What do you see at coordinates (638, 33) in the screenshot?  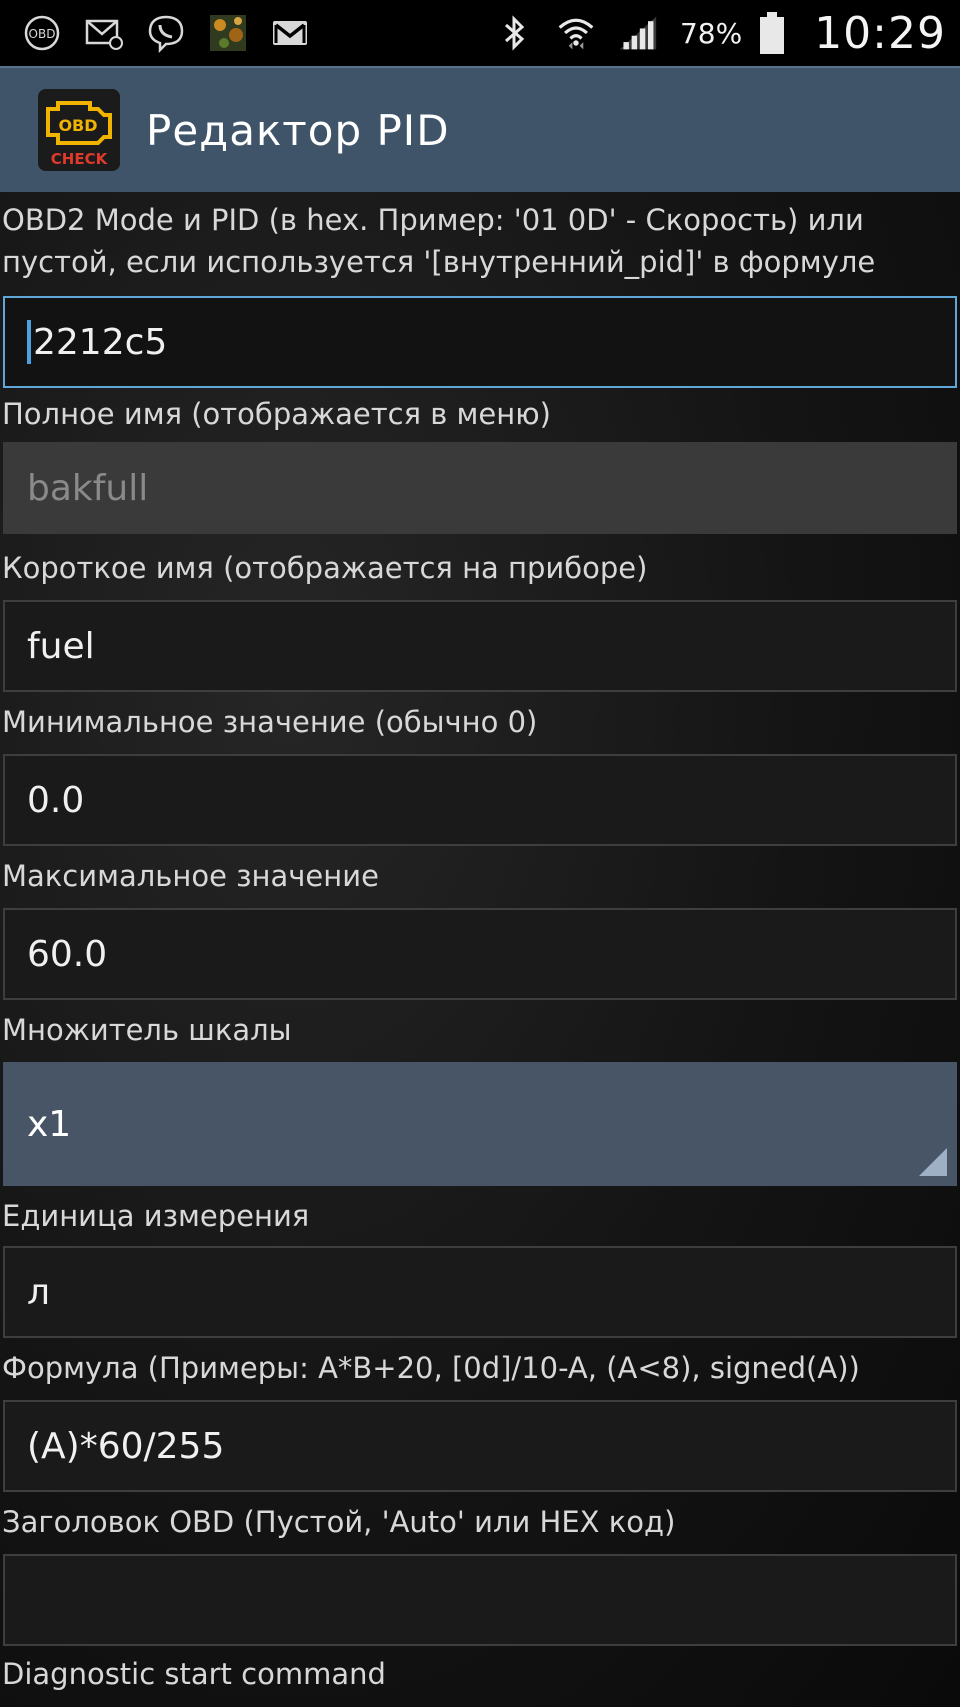 I see `signal-icon` at bounding box center [638, 33].